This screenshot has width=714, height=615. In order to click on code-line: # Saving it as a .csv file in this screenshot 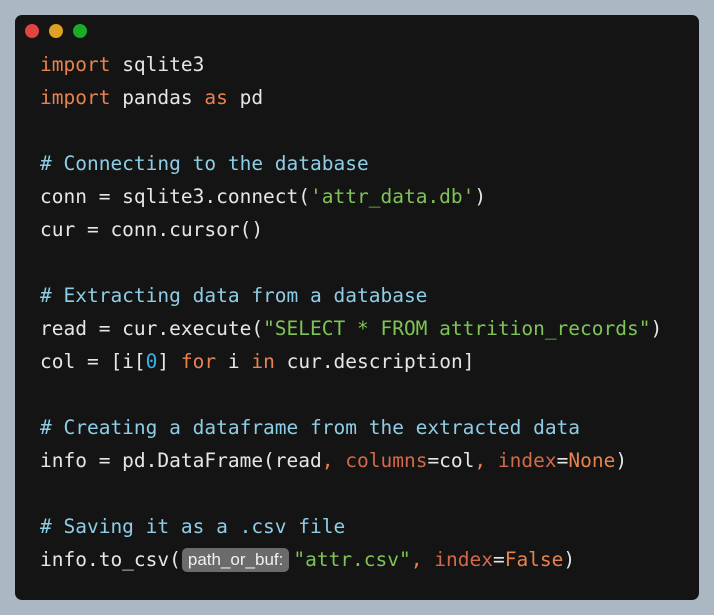, I will do `click(351, 530)`.